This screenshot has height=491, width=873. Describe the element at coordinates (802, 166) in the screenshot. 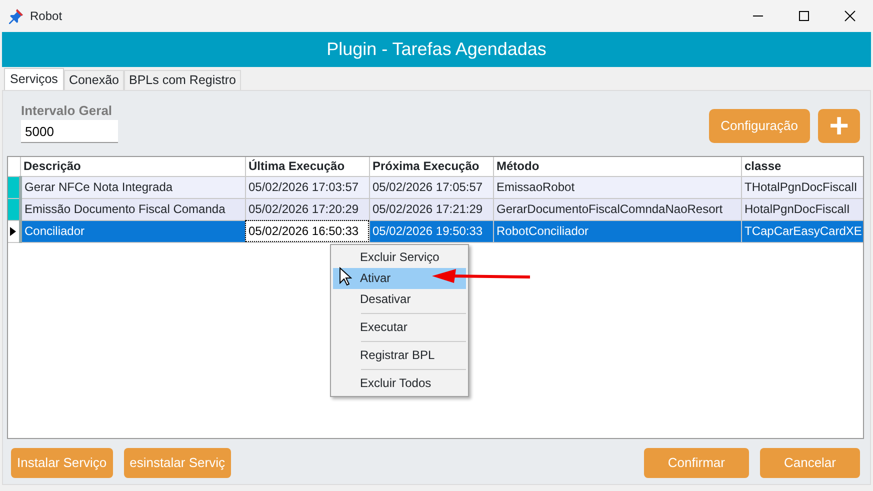

I see `column-header: classe` at that location.